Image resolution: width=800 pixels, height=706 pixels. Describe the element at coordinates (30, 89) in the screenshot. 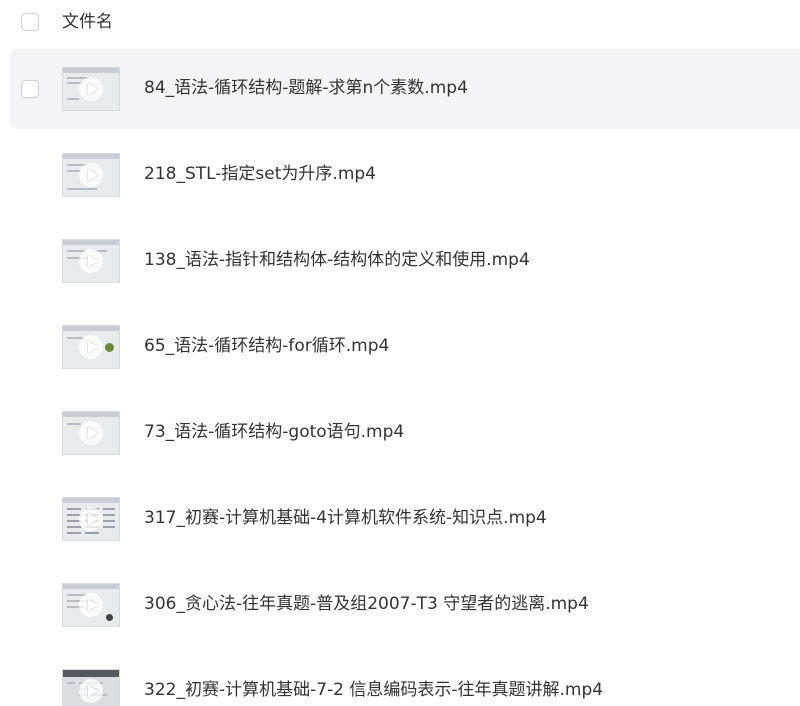

I see `row-checkbox` at that location.